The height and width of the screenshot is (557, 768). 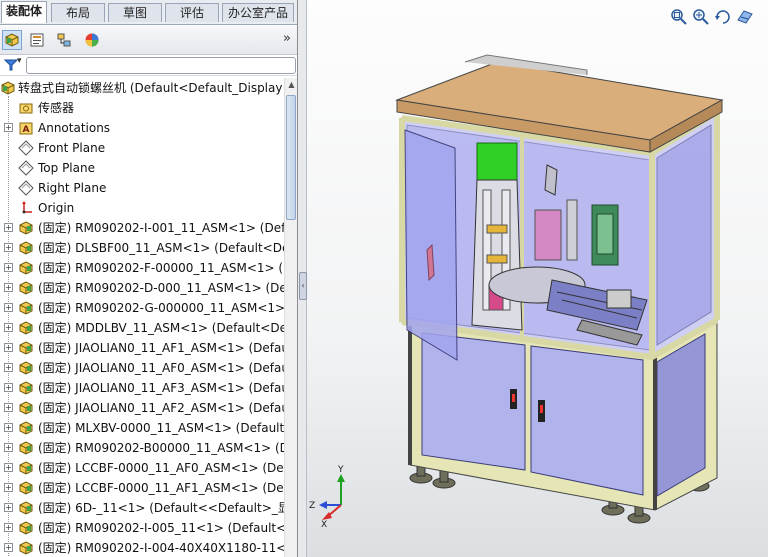 I want to click on svg-text: Y, so click(x=340, y=470).